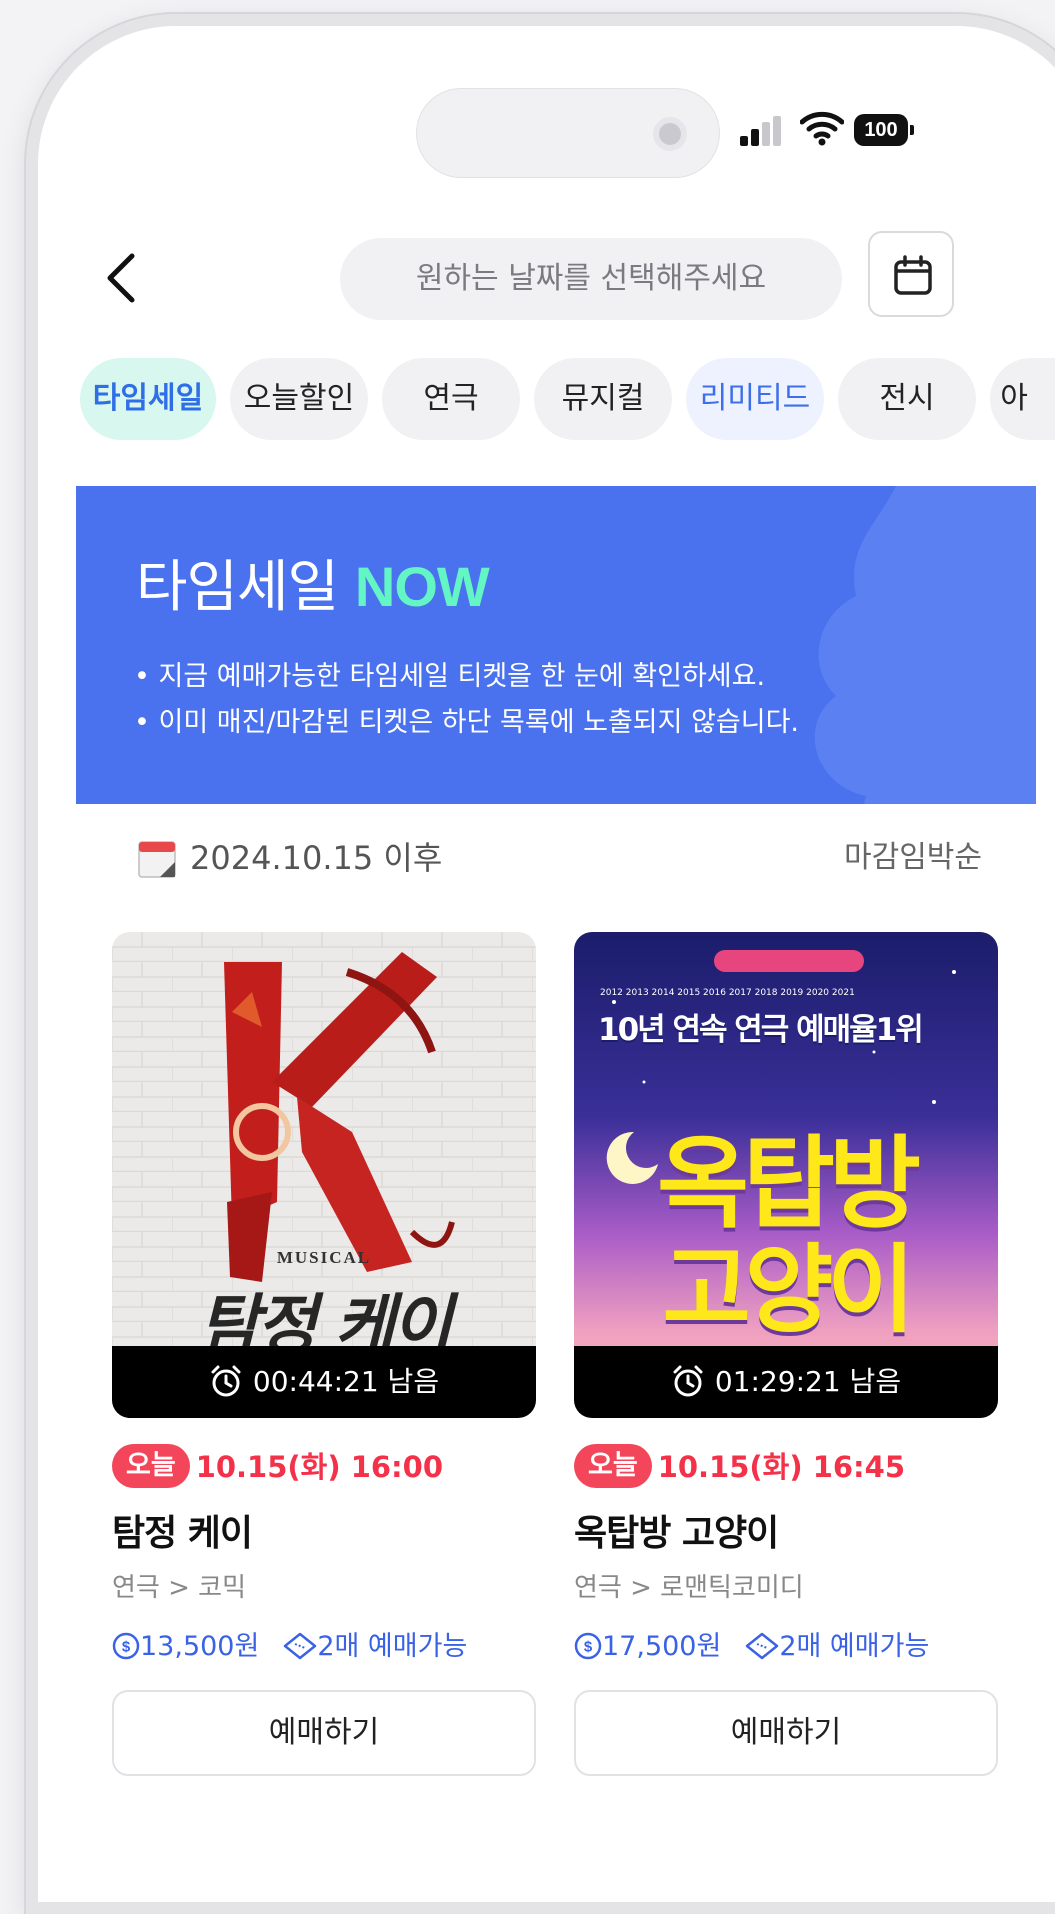 The width and height of the screenshot is (1055, 1914). Describe the element at coordinates (179, 1588) in the screenshot. I see `product-category: 연극 > 코믹` at that location.